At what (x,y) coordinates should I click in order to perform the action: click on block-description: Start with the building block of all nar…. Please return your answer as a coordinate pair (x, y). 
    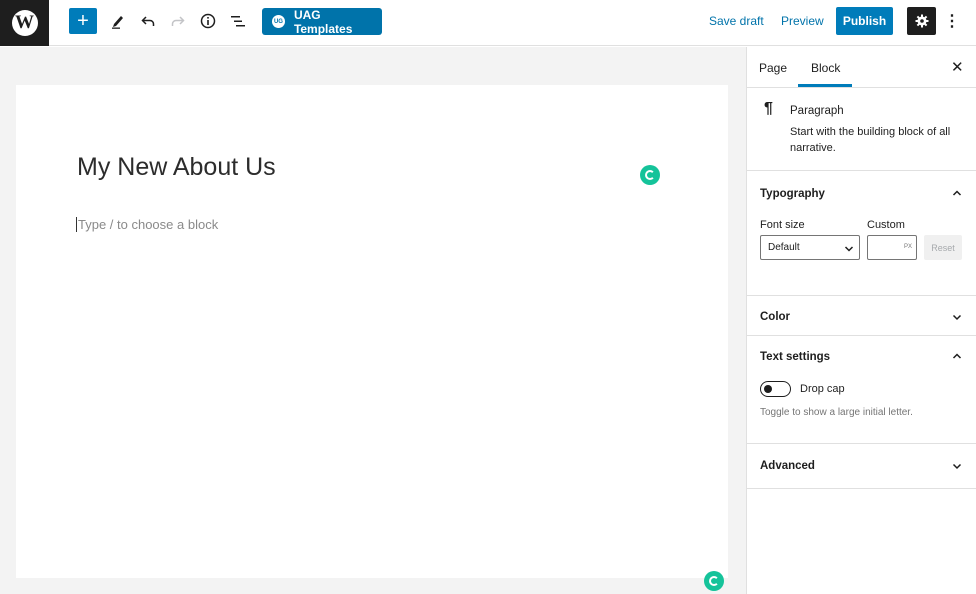
    Looking at the image, I should click on (870, 140).